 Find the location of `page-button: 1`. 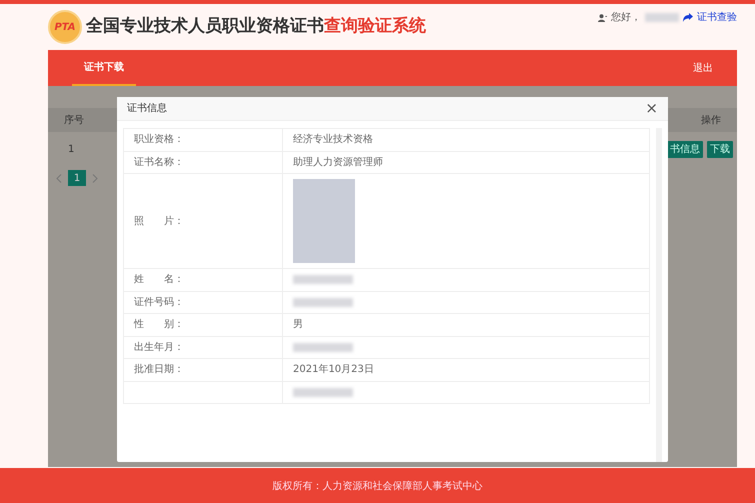

page-button: 1 is located at coordinates (77, 178).